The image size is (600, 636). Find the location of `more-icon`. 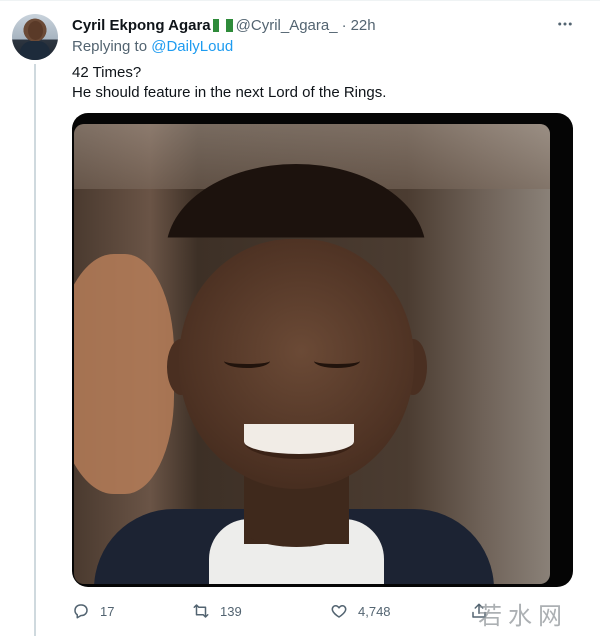

more-icon is located at coordinates (565, 24).